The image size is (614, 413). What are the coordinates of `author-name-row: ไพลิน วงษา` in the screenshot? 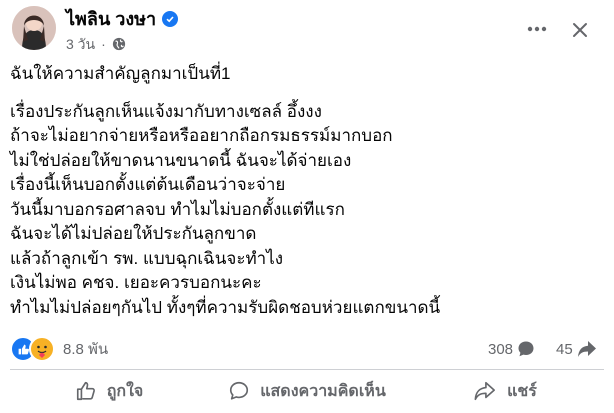 It's located at (122, 19).